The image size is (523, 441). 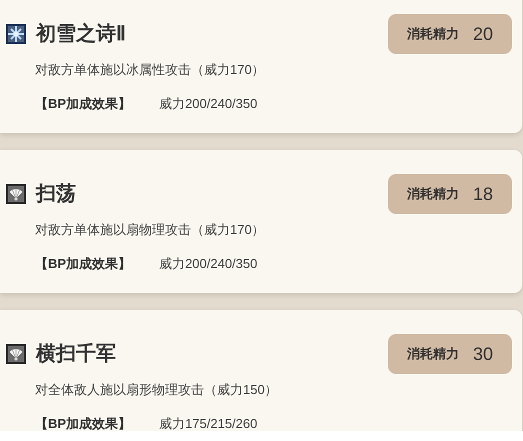 What do you see at coordinates (16, 34) in the screenshot?
I see `snowflake-icon` at bounding box center [16, 34].